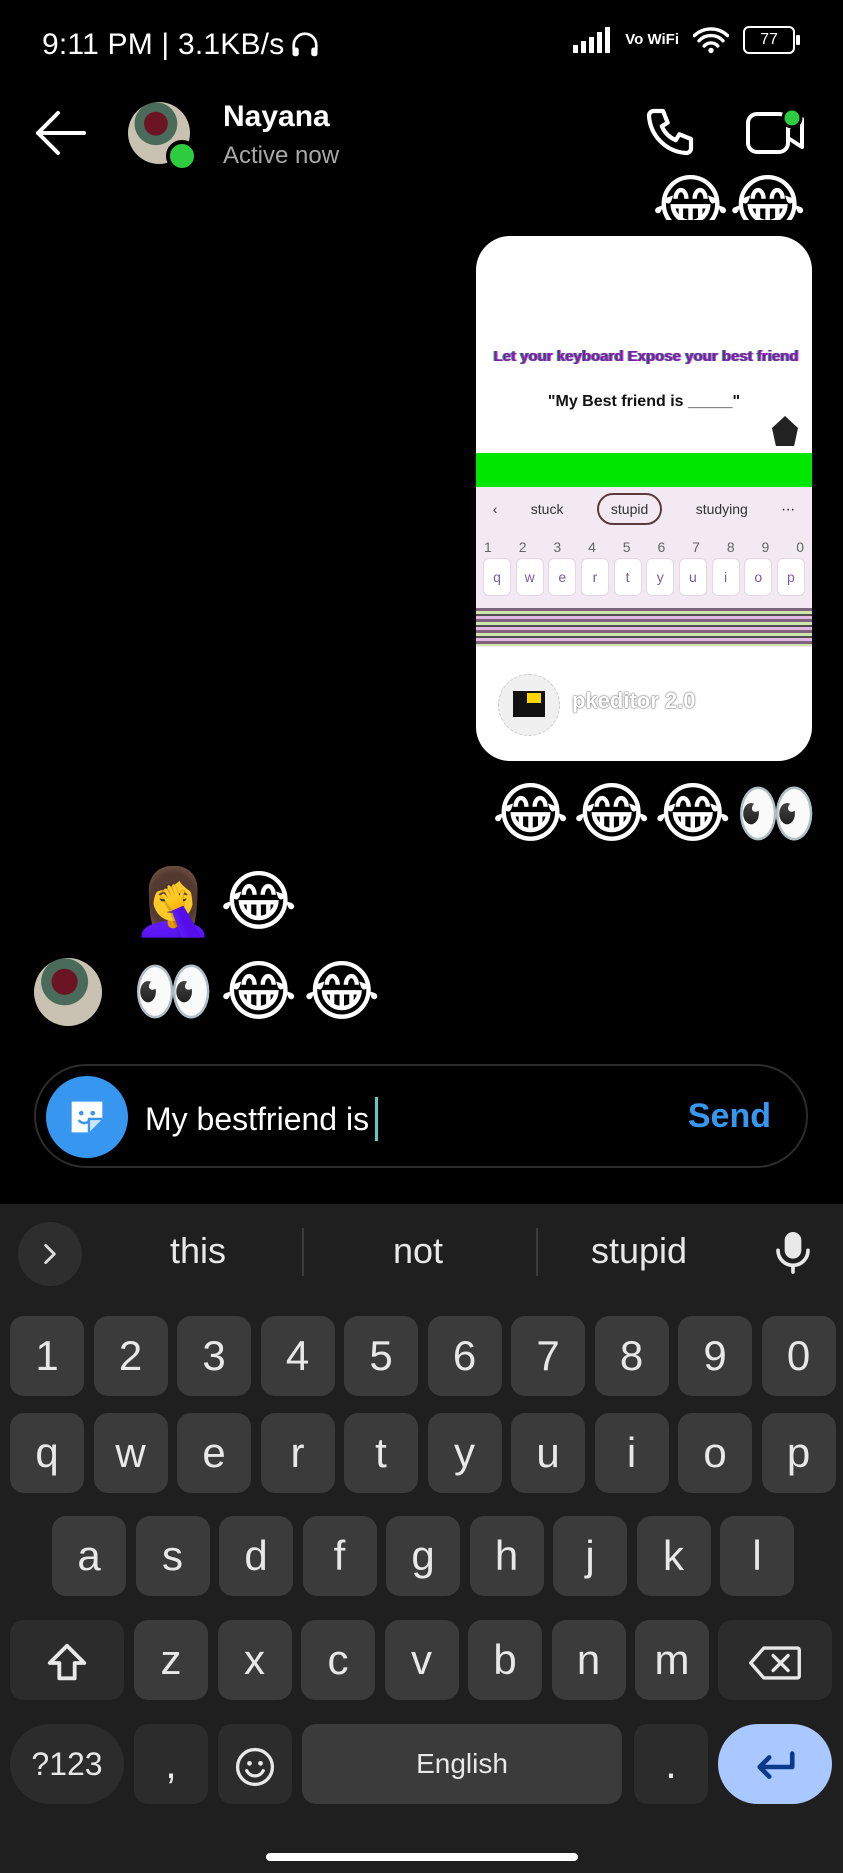 This screenshot has width=843, height=1873. What do you see at coordinates (381, 1356) in the screenshot?
I see `key-5: 5` at bounding box center [381, 1356].